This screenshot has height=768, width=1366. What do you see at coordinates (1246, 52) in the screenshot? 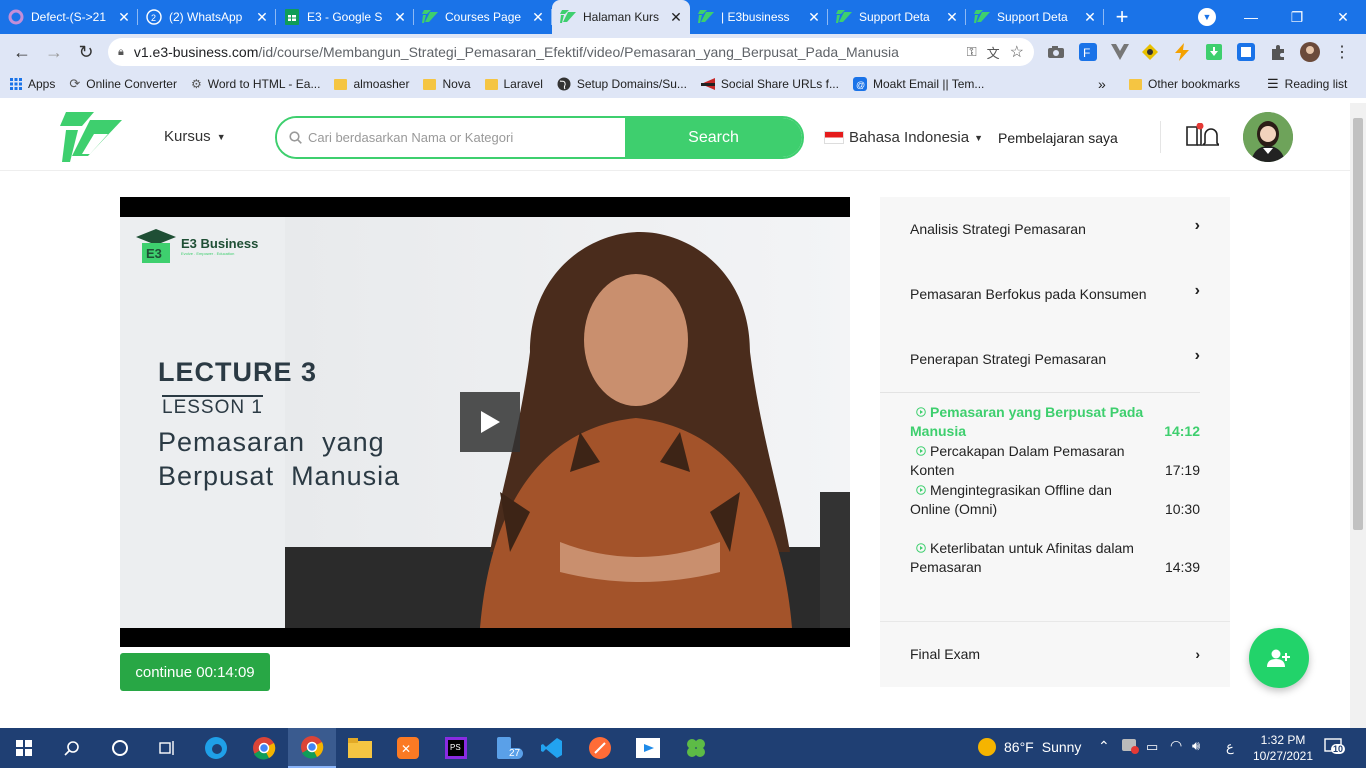
I see `window-extension-icon` at bounding box center [1246, 52].